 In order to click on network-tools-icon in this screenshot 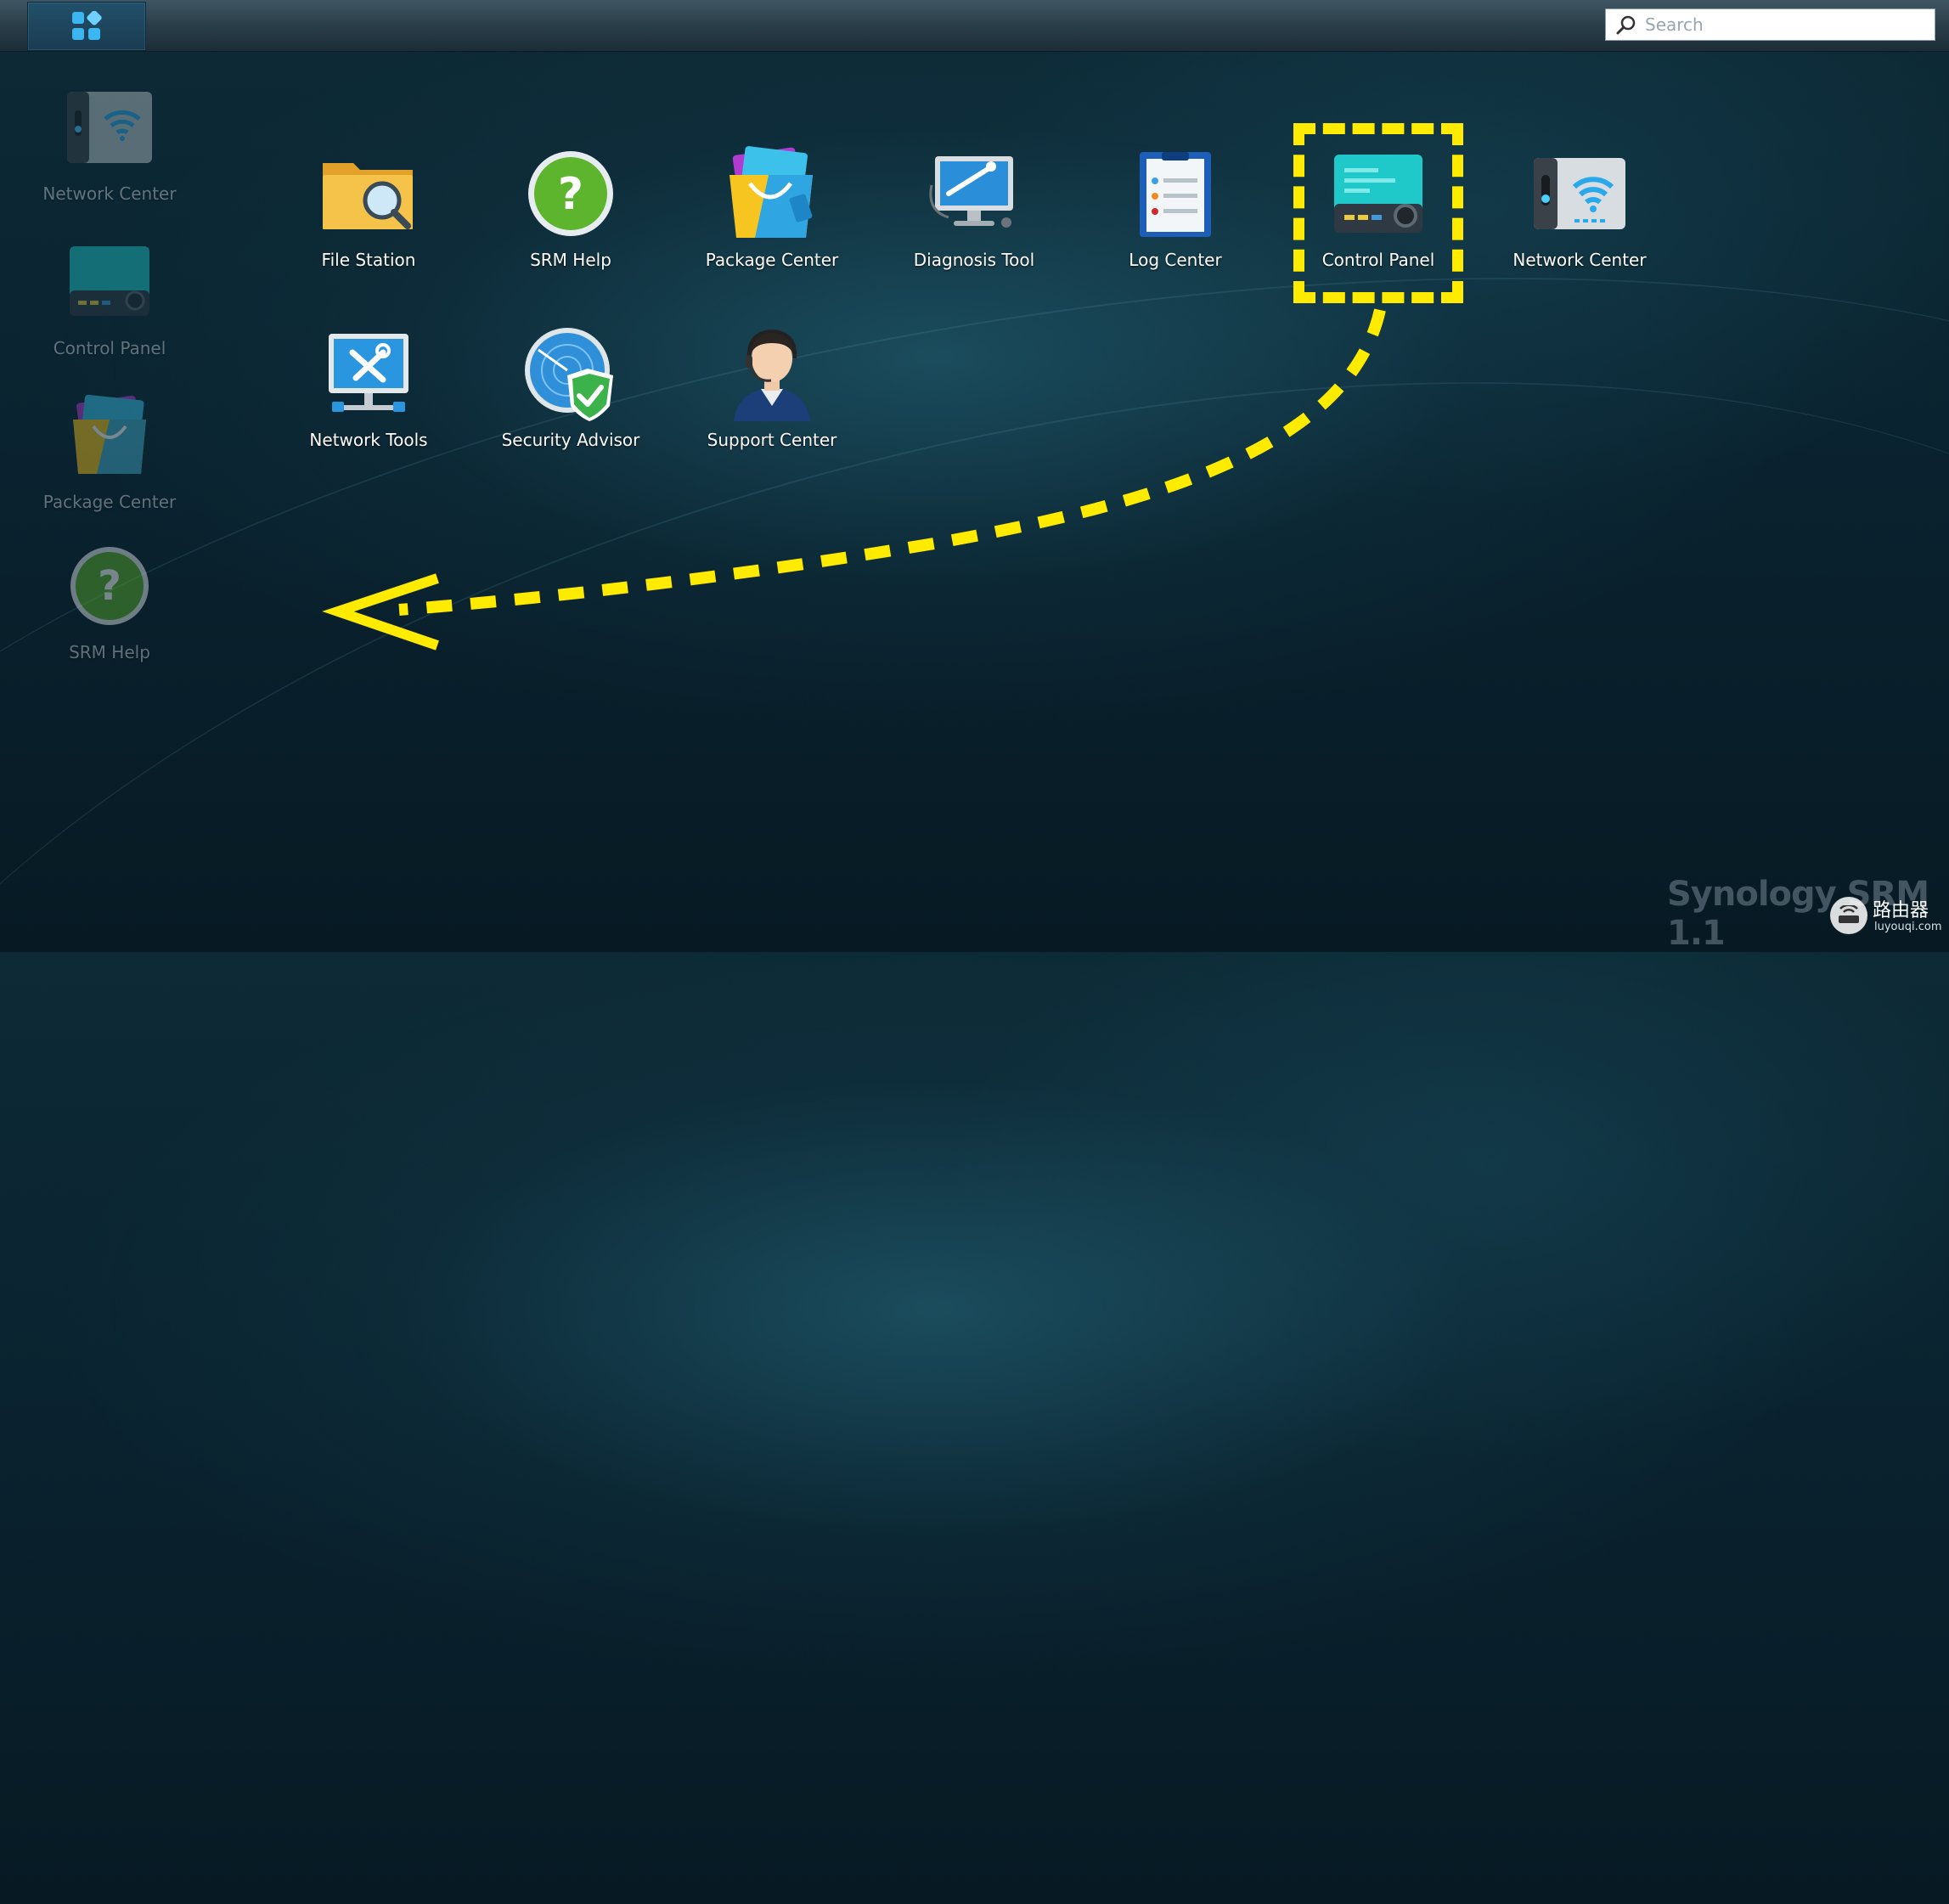, I will do `click(369, 374)`.